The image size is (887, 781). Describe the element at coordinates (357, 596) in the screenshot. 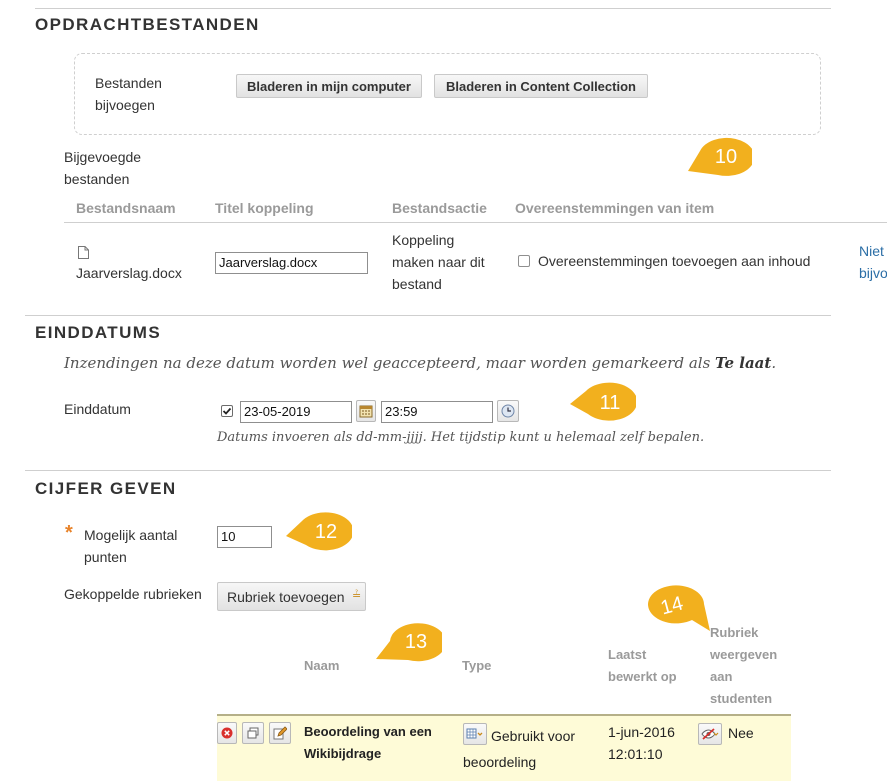

I see `chevron-down-icon: ≟` at that location.